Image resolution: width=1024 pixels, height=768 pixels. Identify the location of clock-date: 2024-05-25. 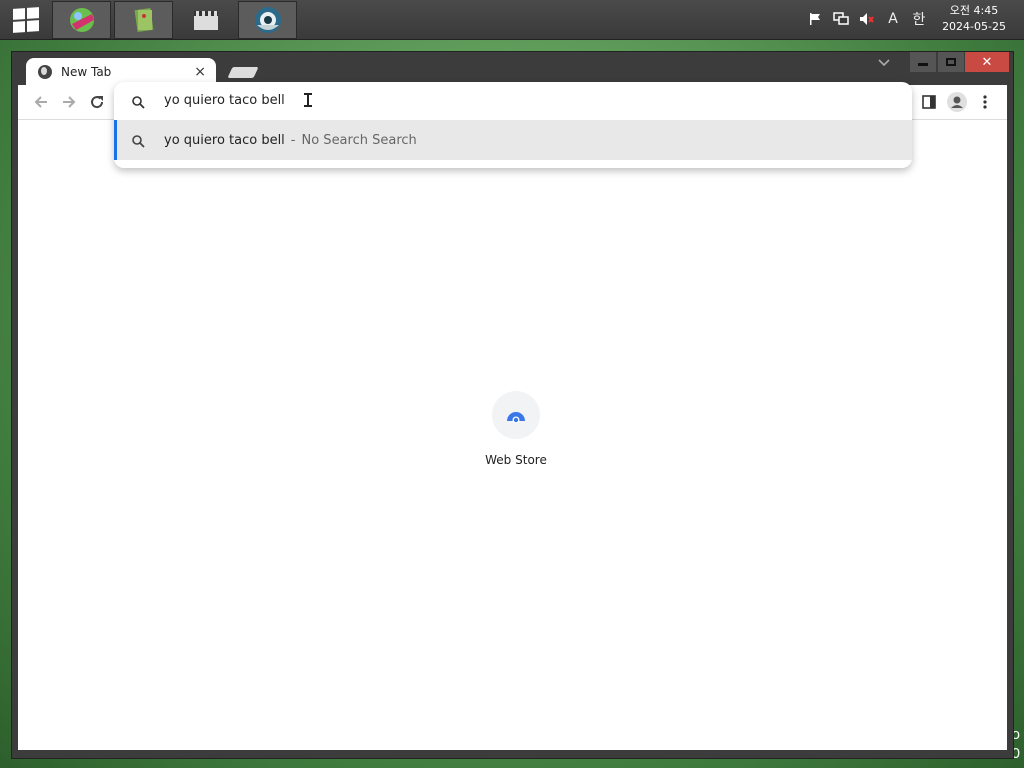
(974, 26).